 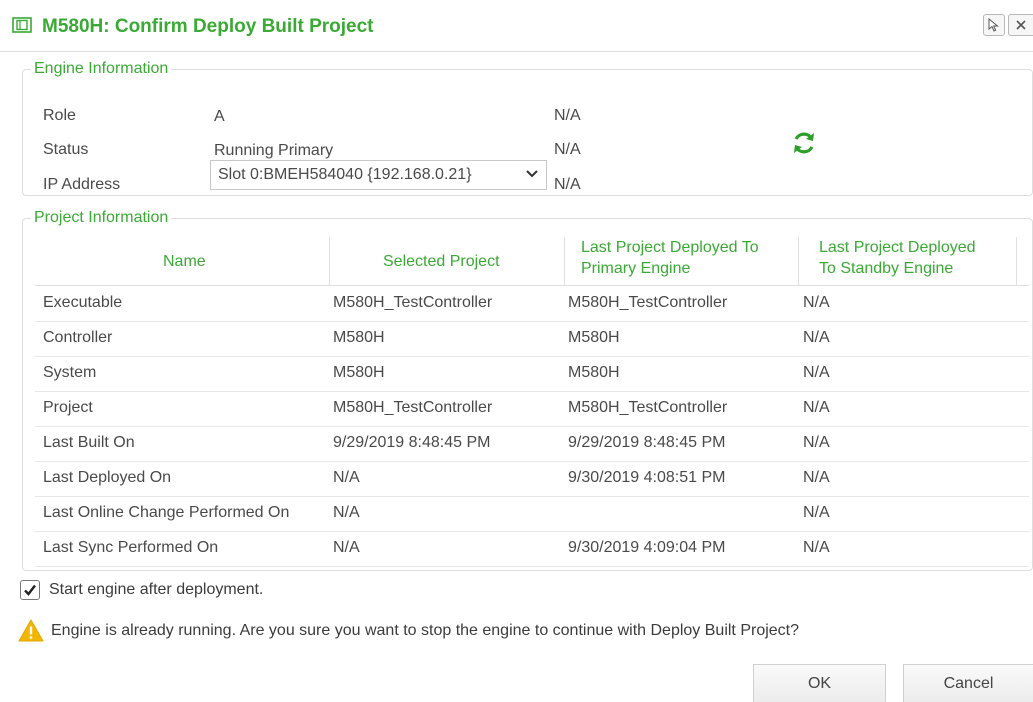 I want to click on header-standby-line2: To Standby Engine, so click(x=886, y=268).